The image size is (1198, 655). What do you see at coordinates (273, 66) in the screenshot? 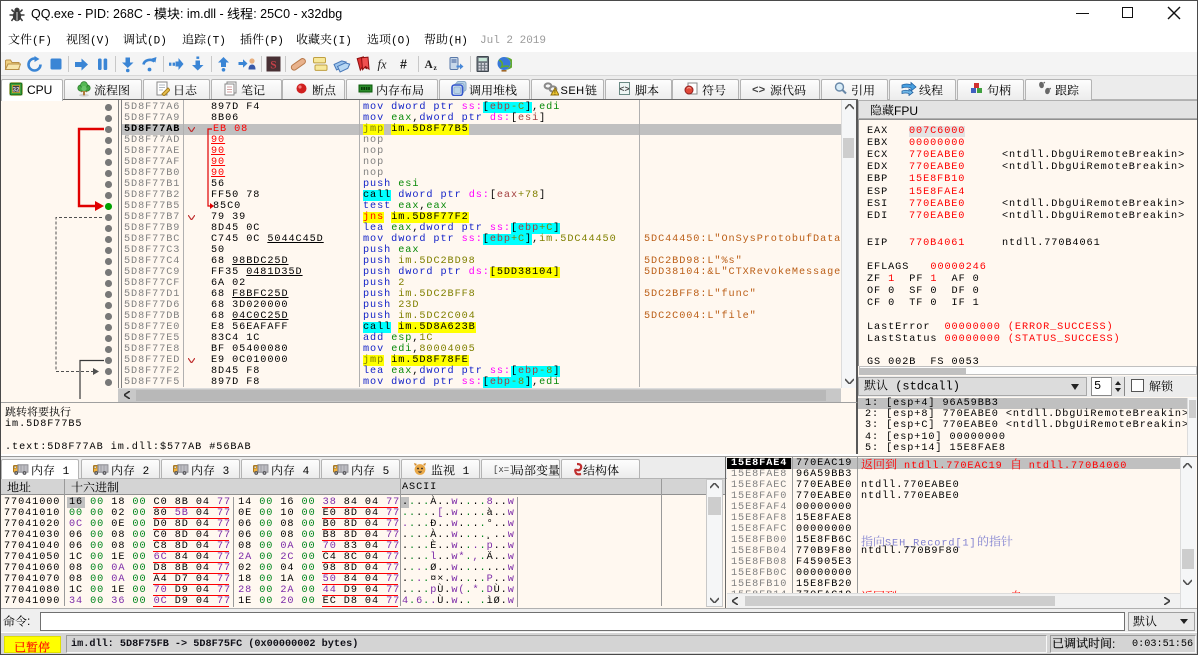
I see `svg-text: S` at bounding box center [273, 66].